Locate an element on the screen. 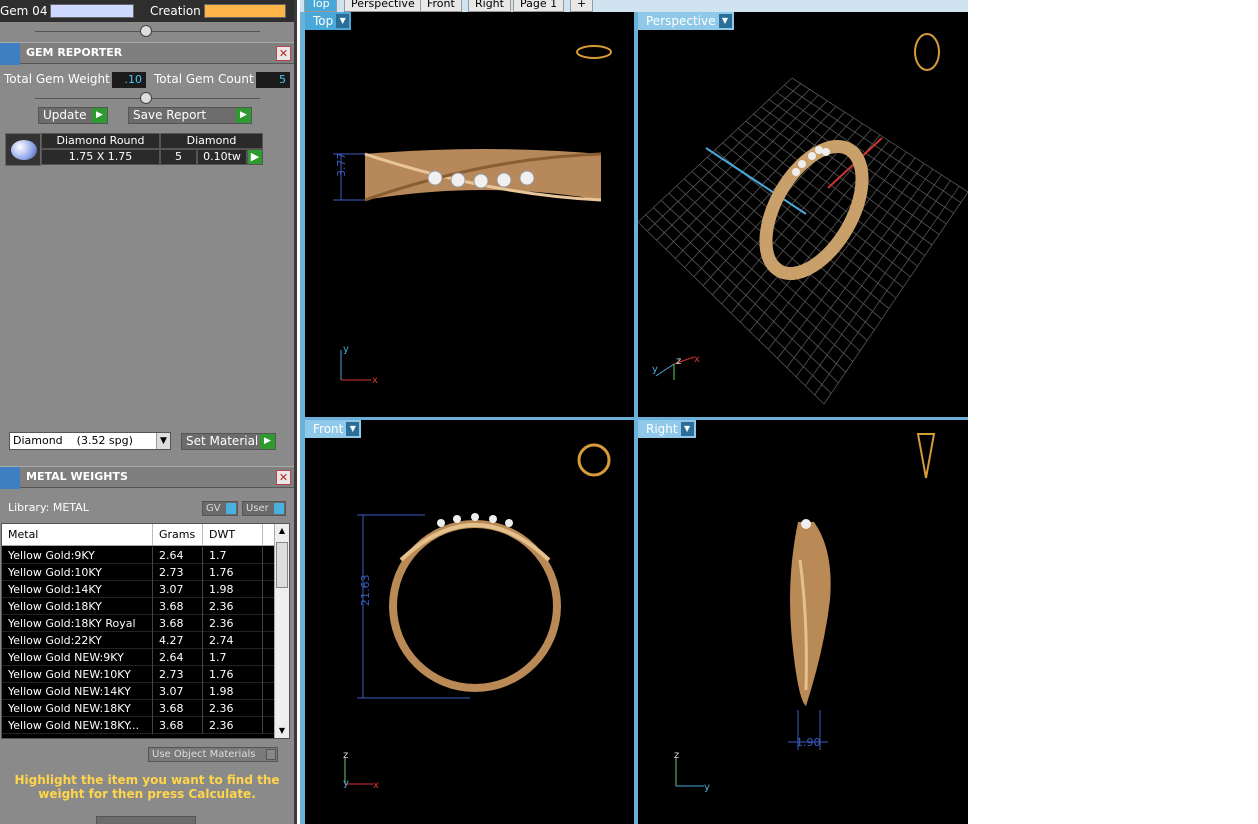 This screenshot has width=1258, height=824. table-cell: Yellow Gold:9KY is located at coordinates (77, 555).